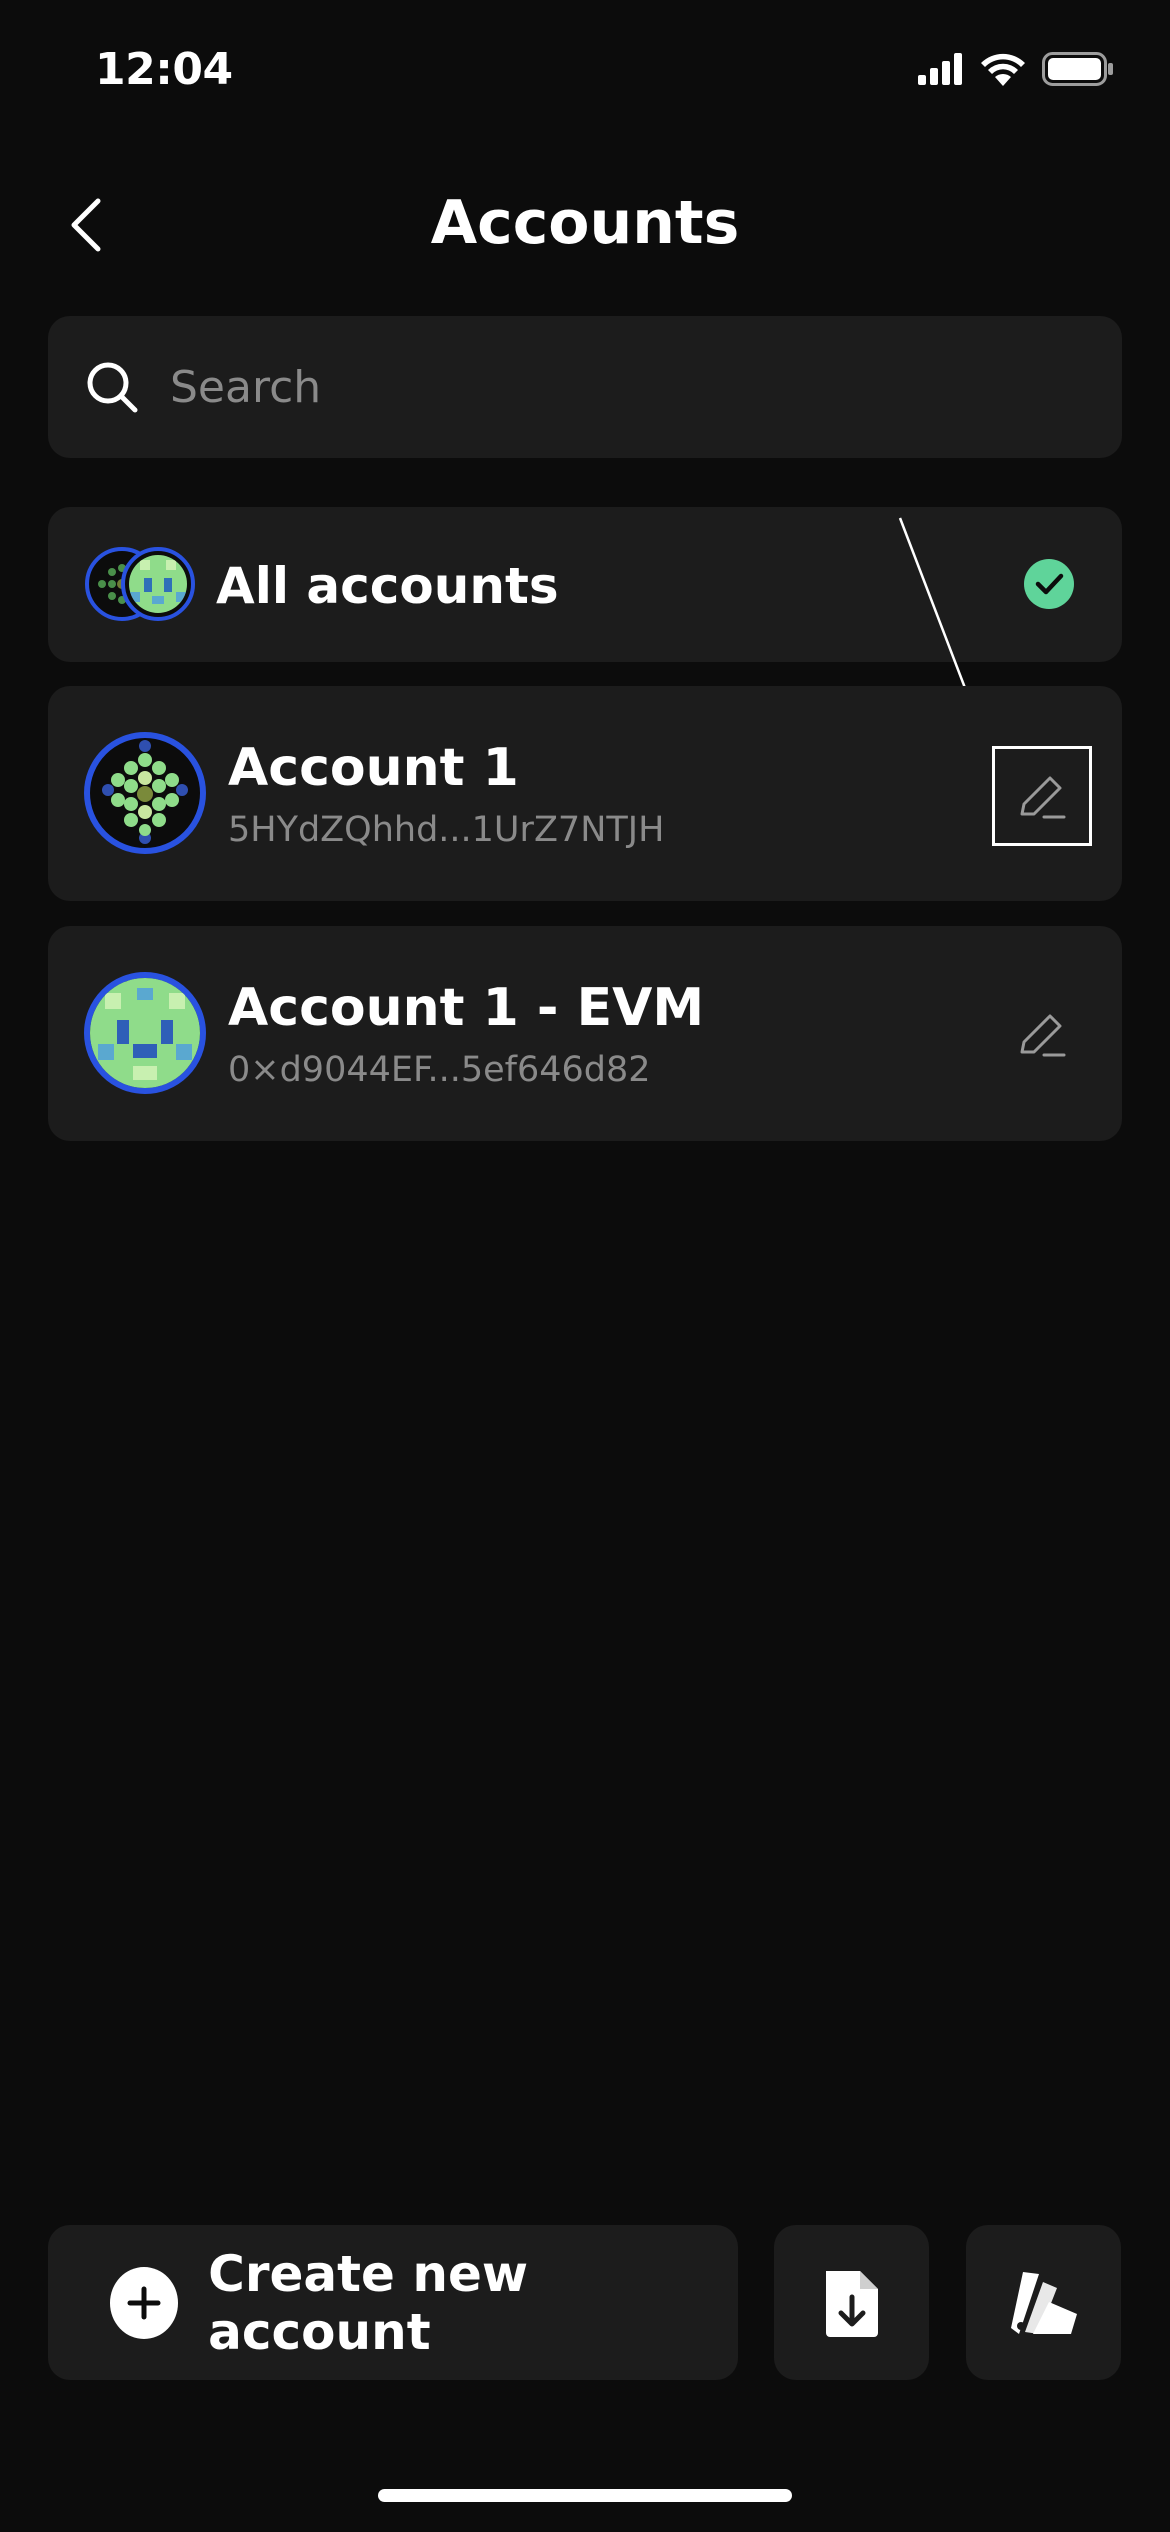 The width and height of the screenshot is (1170, 2532). I want to click on search-input, so click(646, 387).